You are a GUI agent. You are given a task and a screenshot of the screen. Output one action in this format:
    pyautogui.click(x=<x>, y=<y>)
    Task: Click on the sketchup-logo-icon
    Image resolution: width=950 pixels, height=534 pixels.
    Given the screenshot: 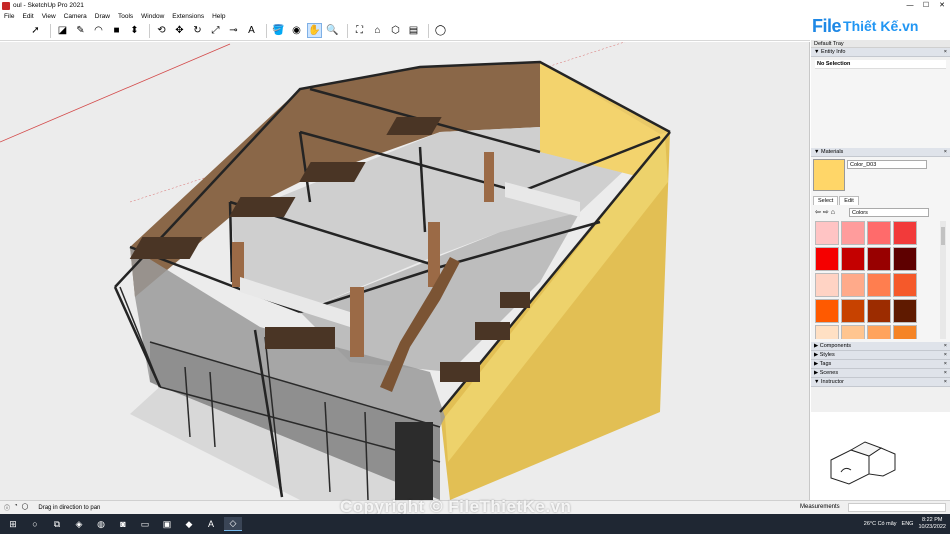 What is the action you would take?
    pyautogui.click(x=6, y=5)
    